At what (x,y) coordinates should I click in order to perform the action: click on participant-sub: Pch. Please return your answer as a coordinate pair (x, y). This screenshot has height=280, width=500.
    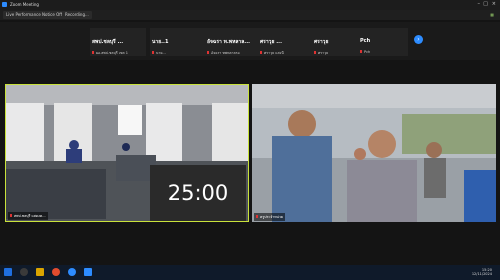
    Looking at the image, I should click on (367, 52).